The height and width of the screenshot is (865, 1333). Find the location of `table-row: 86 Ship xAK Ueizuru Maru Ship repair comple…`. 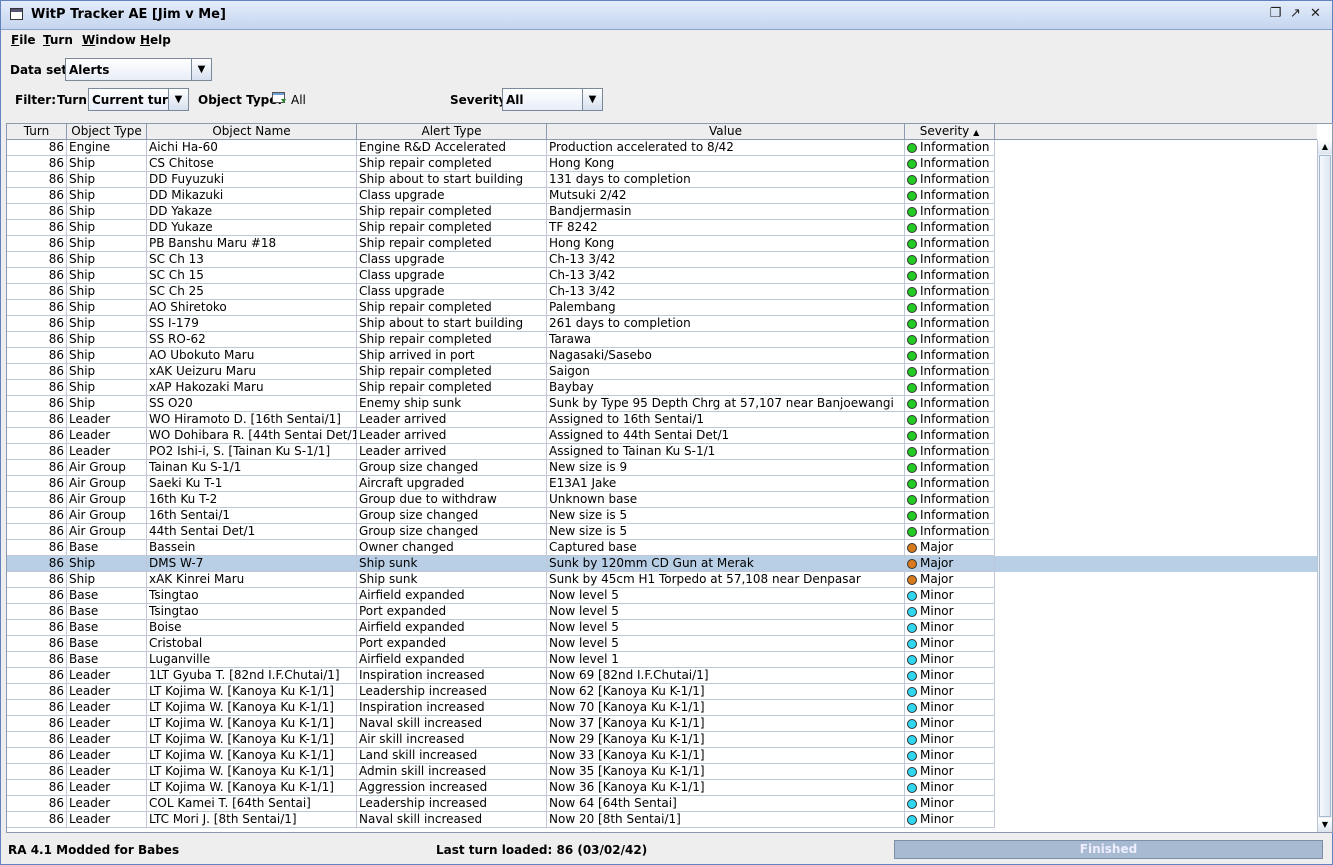

table-row: 86 Ship xAK Ueizuru Maru Ship repair comple… is located at coordinates (662, 372).